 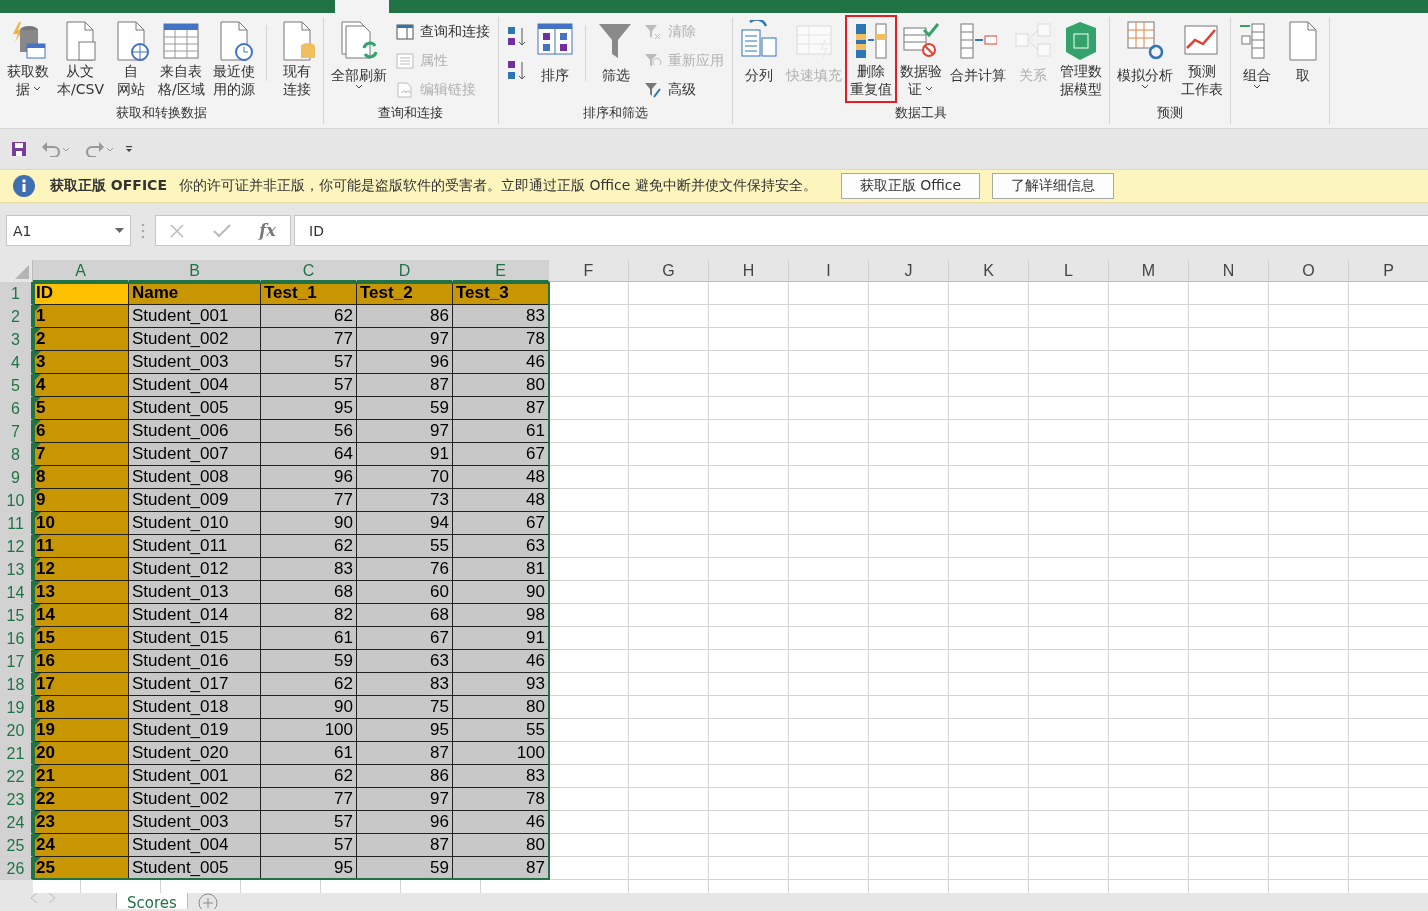 What do you see at coordinates (16, 523) in the screenshot?
I see `row-header: 11` at bounding box center [16, 523].